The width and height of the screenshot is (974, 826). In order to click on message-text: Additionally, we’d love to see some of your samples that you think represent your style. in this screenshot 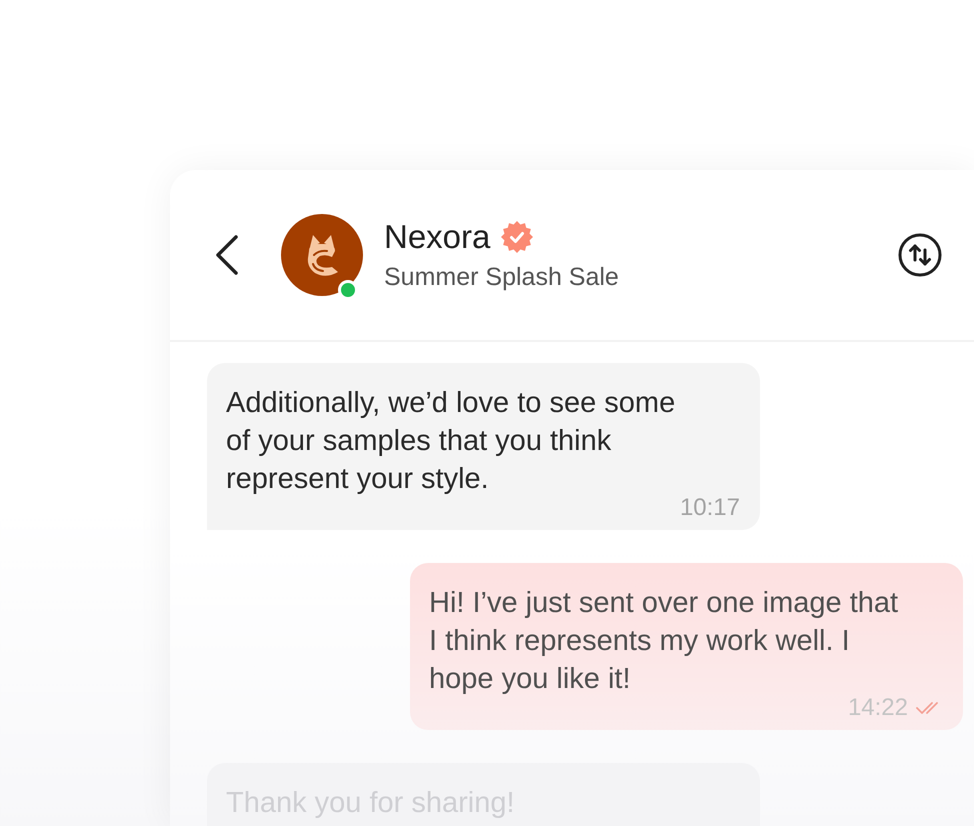, I will do `click(451, 441)`.